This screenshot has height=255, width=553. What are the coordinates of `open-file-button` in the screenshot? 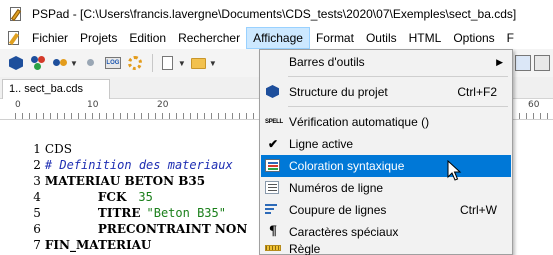 It's located at (199, 63).